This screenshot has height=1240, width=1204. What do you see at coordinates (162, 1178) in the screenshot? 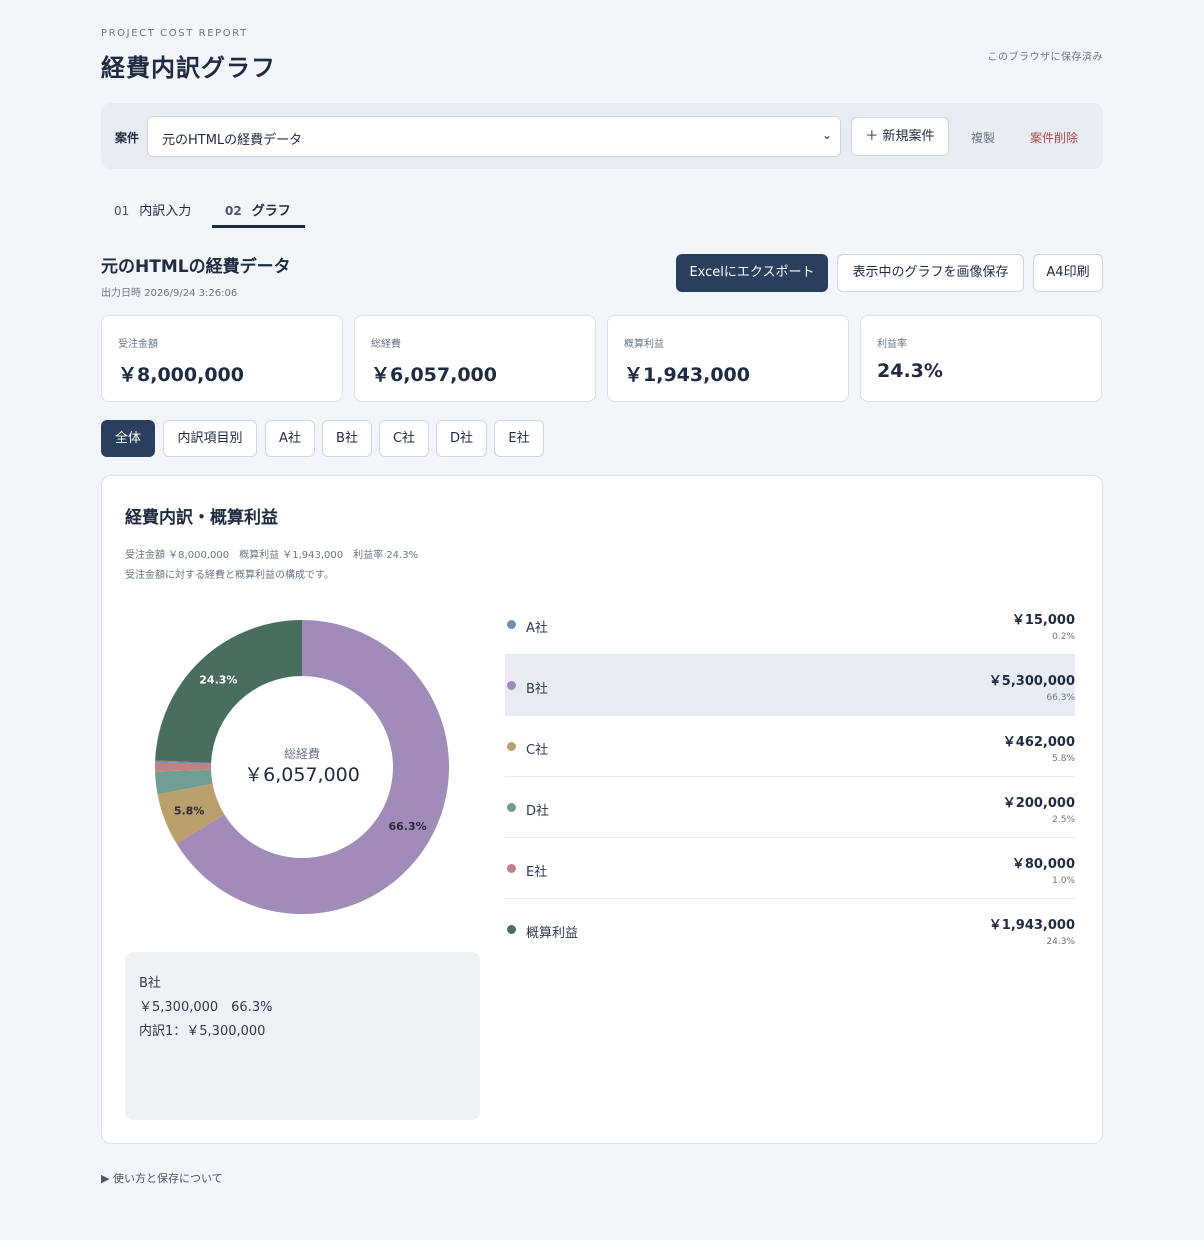
I see `usage-disclosure-toggle: ▶ 使い方と保存について` at bounding box center [162, 1178].